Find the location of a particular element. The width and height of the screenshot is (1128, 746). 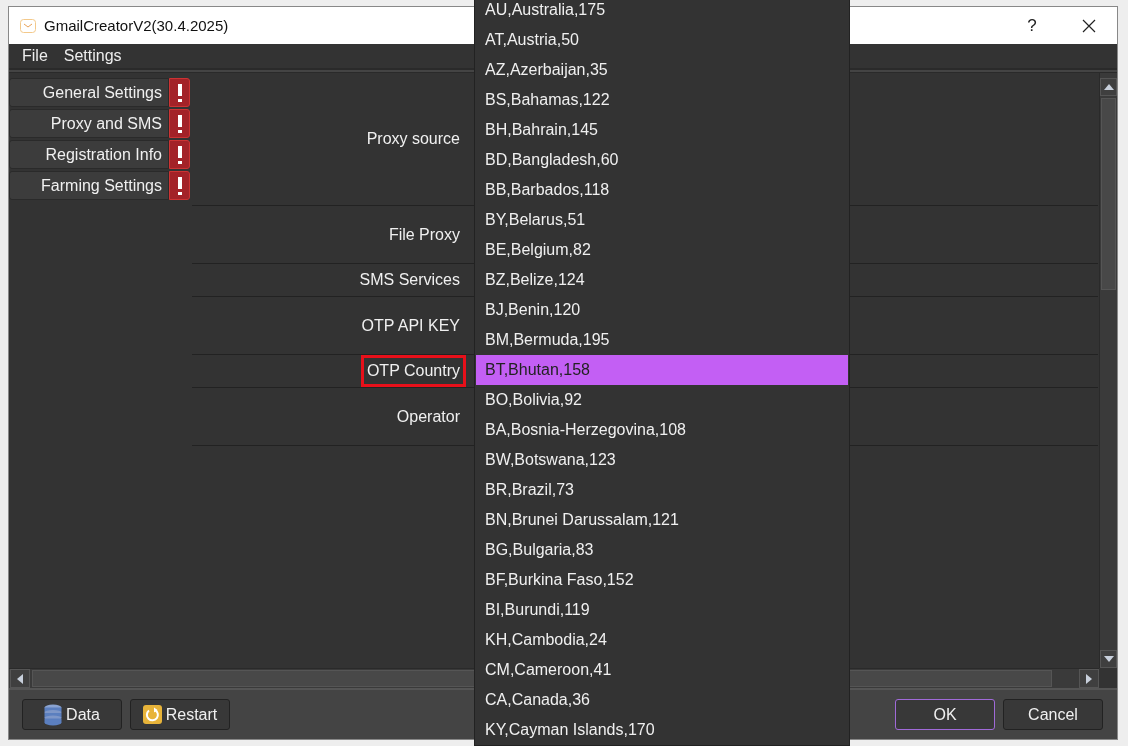

field-label: File Proxy is located at coordinates (424, 234).